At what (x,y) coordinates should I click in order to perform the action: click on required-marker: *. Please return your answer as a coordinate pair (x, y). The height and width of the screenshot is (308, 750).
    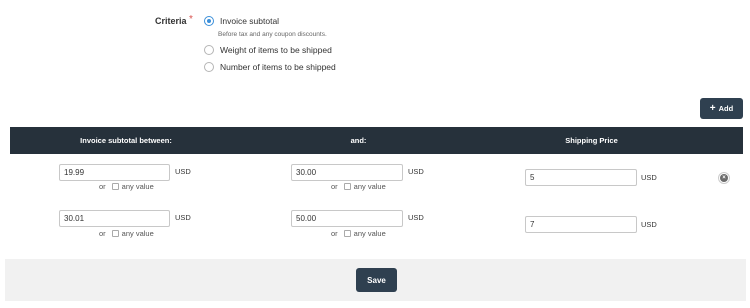
    Looking at the image, I should click on (191, 19).